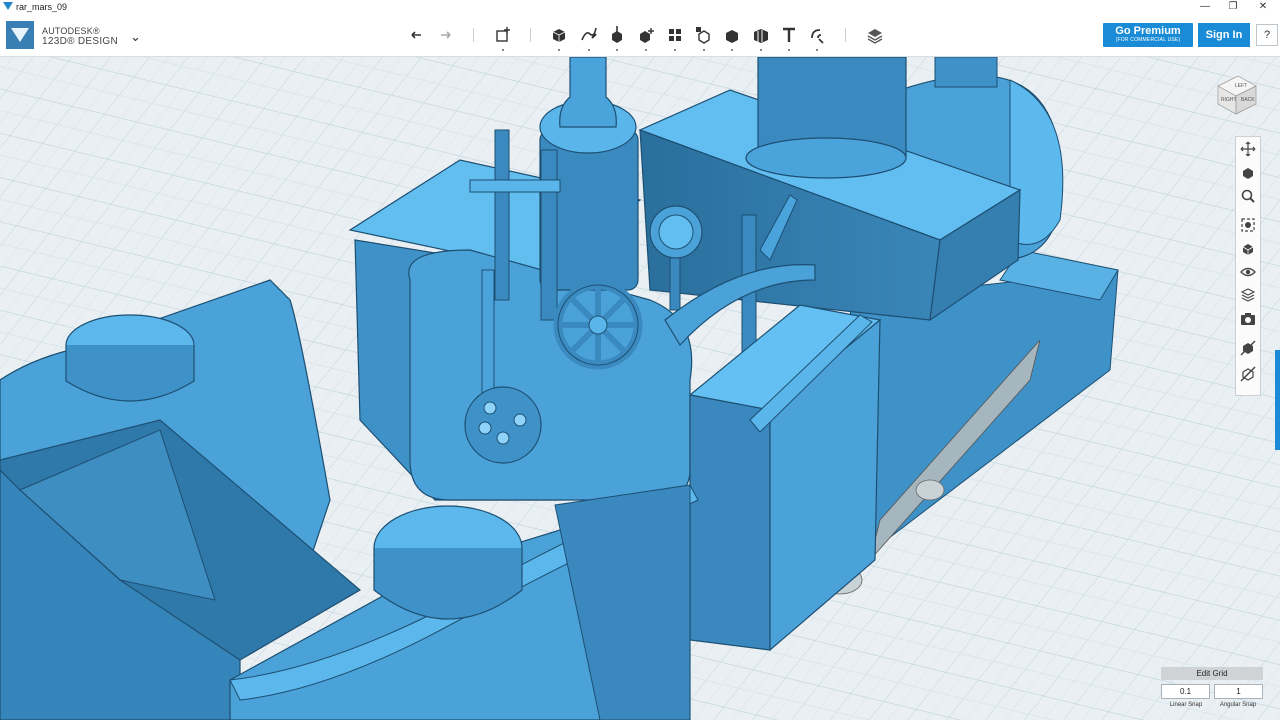 The height and width of the screenshot is (720, 1280). I want to click on main-toolbar: AUTODESK® 123D® DESIGN ⌄, so click(640, 35).